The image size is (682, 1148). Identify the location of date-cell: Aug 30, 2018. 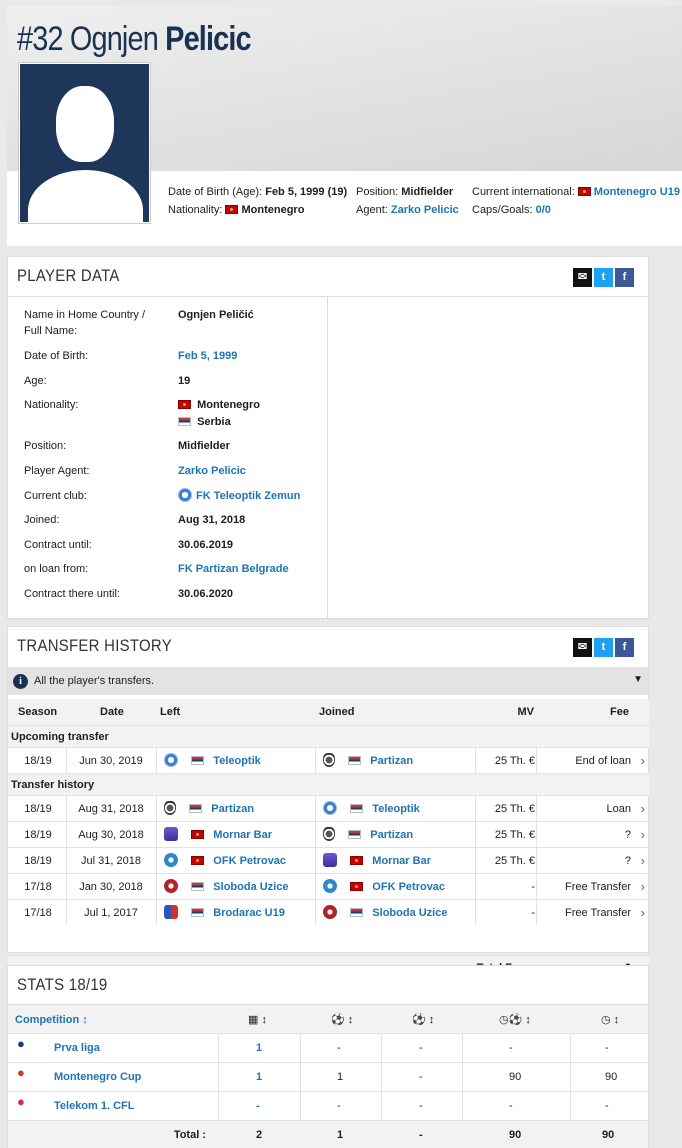
(111, 835).